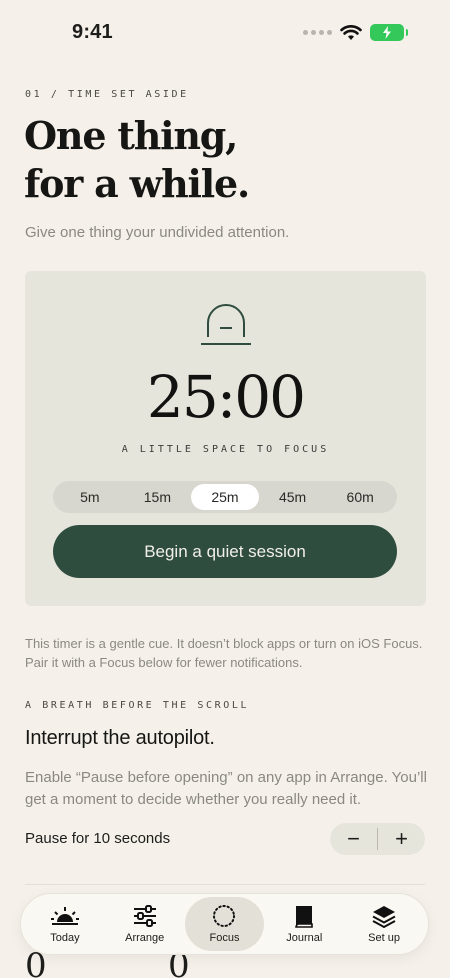 This screenshot has width=450, height=978. Describe the element at coordinates (224, 160) in the screenshot. I see `page-title: One thing, for a while.` at that location.